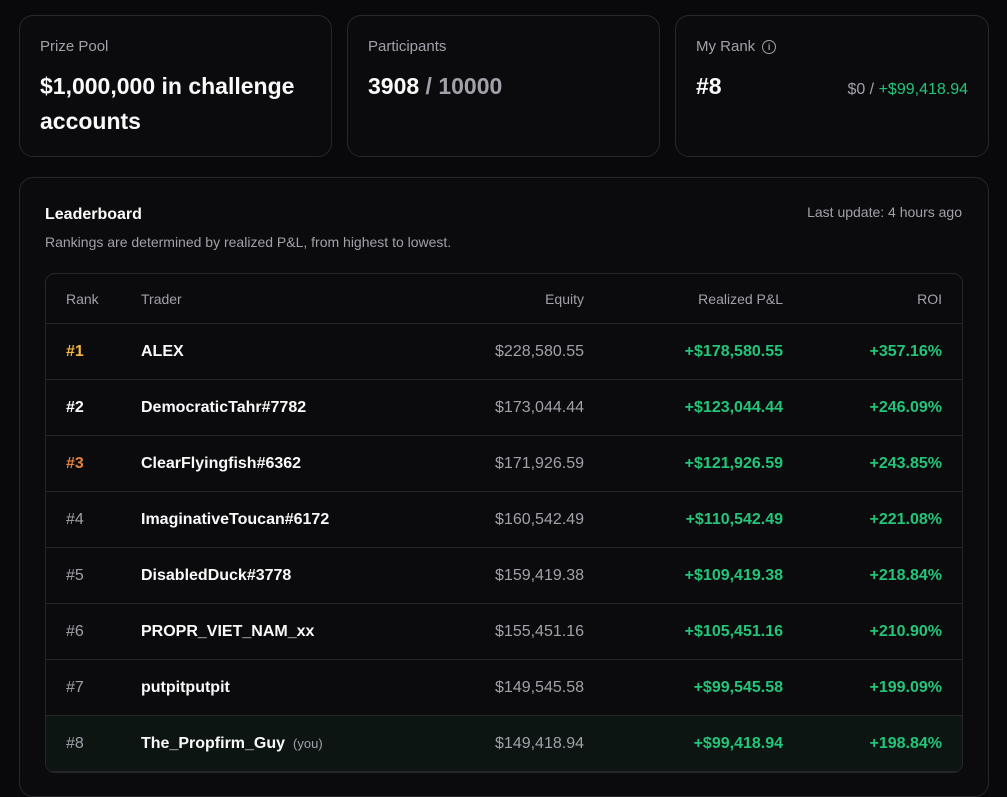  I want to click on participants-card: Participants 3908 / 10000, so click(503, 86).